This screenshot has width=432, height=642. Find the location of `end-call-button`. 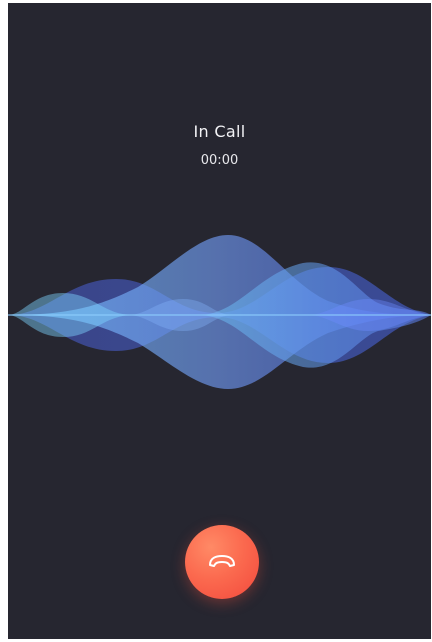

end-call-button is located at coordinates (222, 562).